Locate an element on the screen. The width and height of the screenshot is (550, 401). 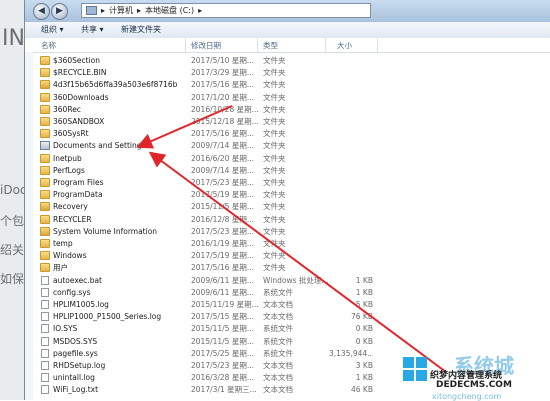
file-row: Recovery 2015/11/5 星期... 文件夹 is located at coordinates (287, 207).